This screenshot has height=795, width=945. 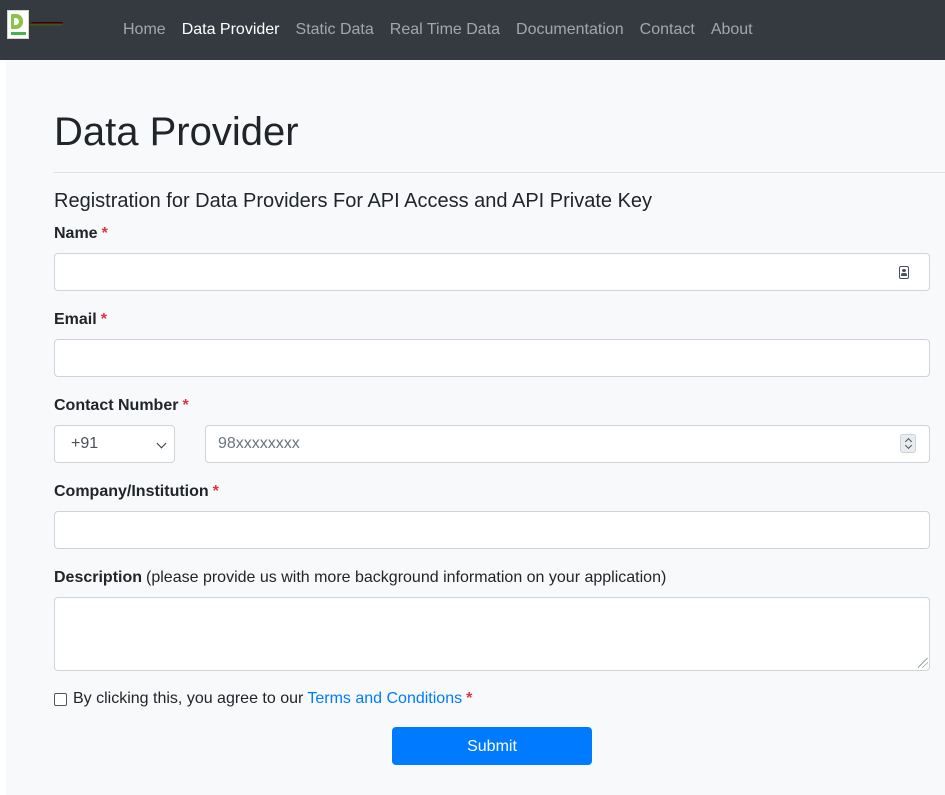 I want to click on country-code-select: +91, so click(x=114, y=444).